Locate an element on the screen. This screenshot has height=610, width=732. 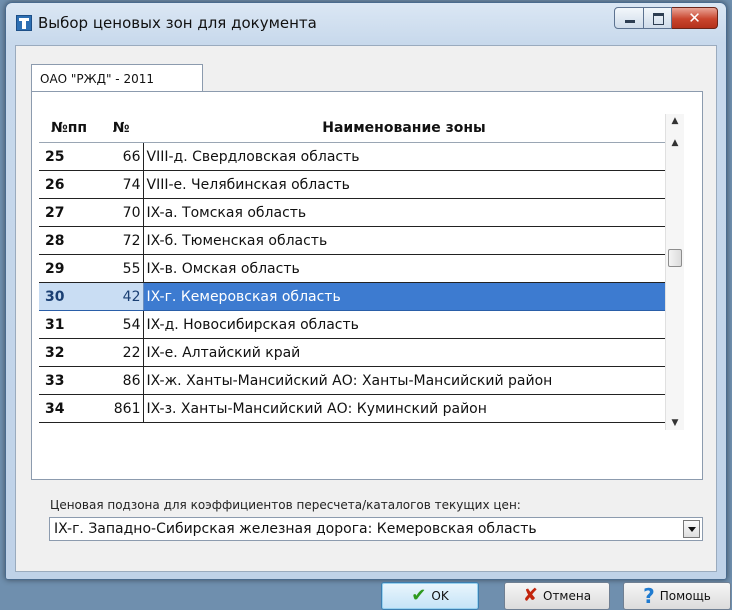
cell-num: 55 is located at coordinates (121, 268).